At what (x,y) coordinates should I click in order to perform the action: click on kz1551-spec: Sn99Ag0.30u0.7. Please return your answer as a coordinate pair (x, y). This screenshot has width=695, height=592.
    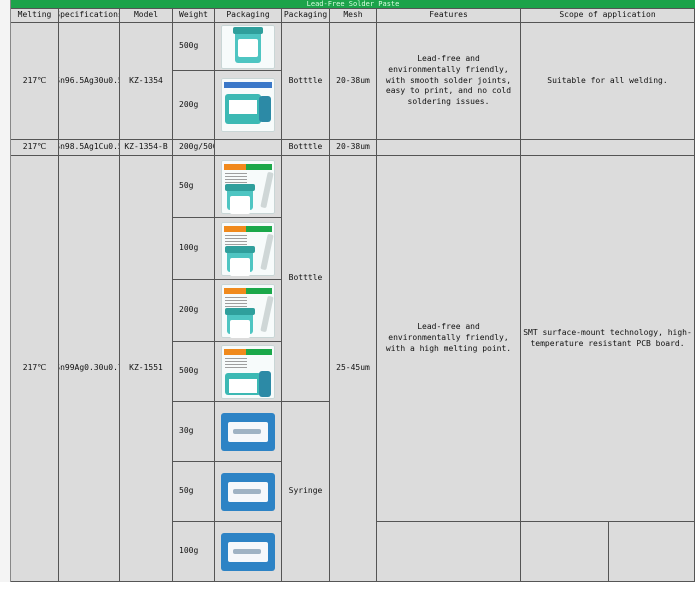
    Looking at the image, I should click on (89, 369).